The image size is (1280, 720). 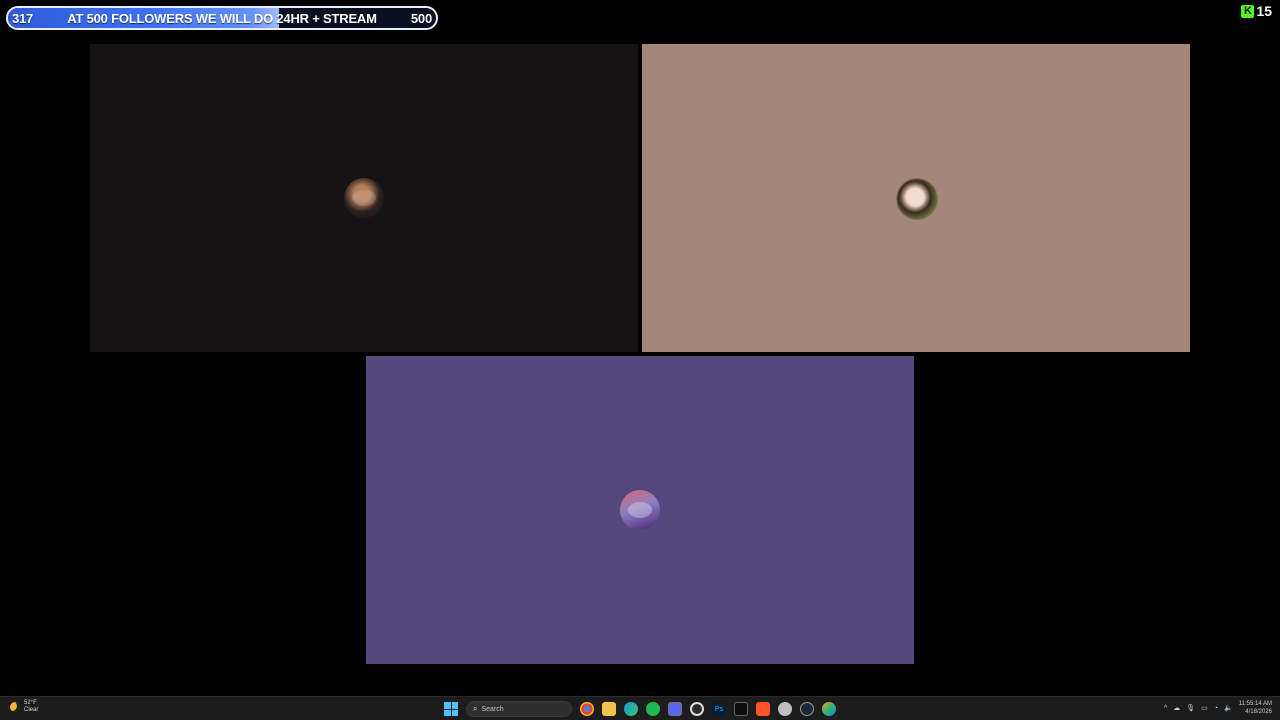 I want to click on edge-icon, so click(x=631, y=709).